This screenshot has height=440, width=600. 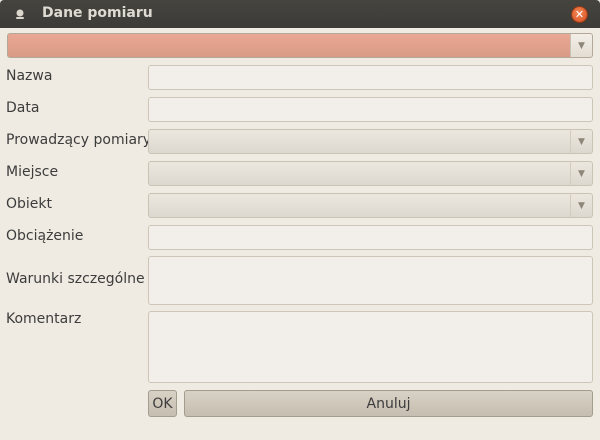 What do you see at coordinates (29, 76) in the screenshot?
I see `name-label: Nazwa` at bounding box center [29, 76].